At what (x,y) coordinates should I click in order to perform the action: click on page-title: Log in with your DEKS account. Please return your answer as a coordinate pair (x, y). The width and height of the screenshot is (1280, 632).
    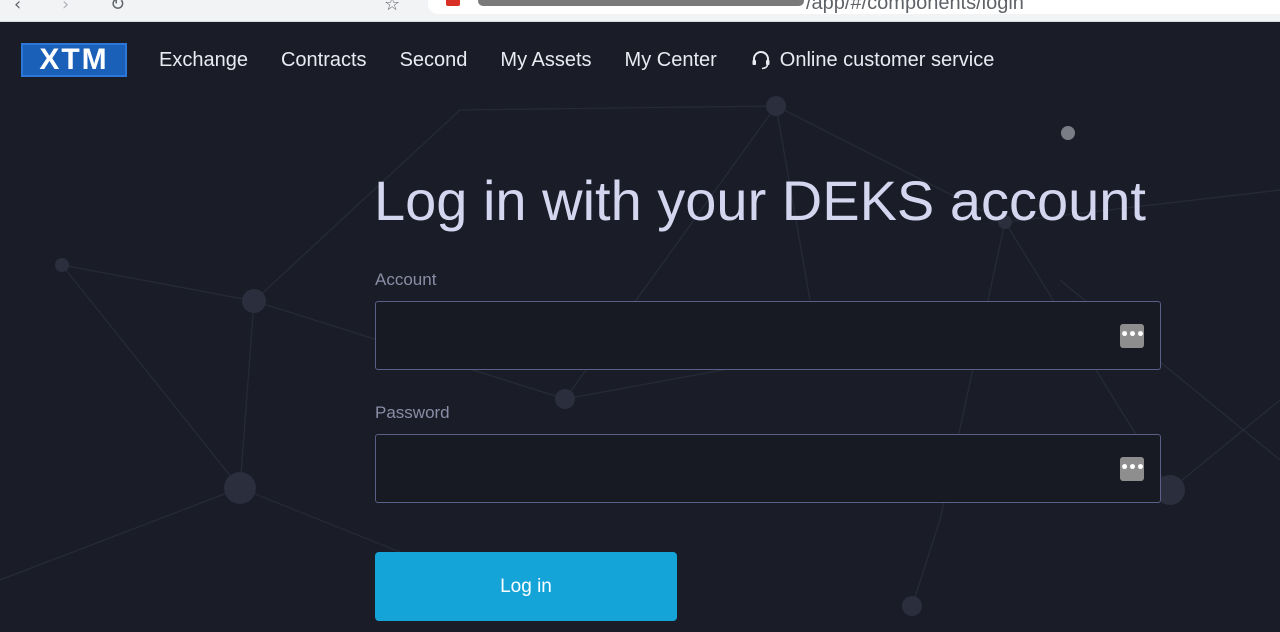
    Looking at the image, I should click on (760, 200).